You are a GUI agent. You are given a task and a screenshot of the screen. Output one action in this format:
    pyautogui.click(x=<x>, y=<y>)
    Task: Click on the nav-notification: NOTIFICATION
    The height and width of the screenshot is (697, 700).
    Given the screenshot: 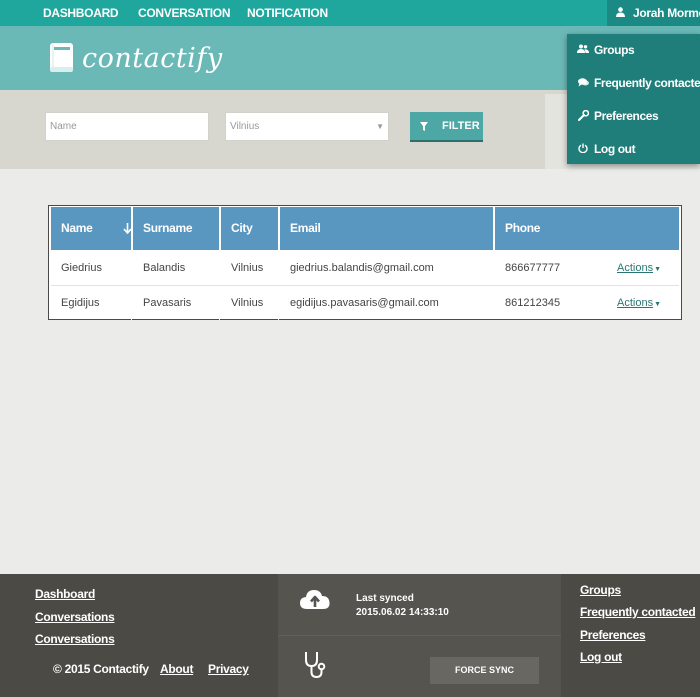 What is the action you would take?
    pyautogui.click(x=287, y=13)
    